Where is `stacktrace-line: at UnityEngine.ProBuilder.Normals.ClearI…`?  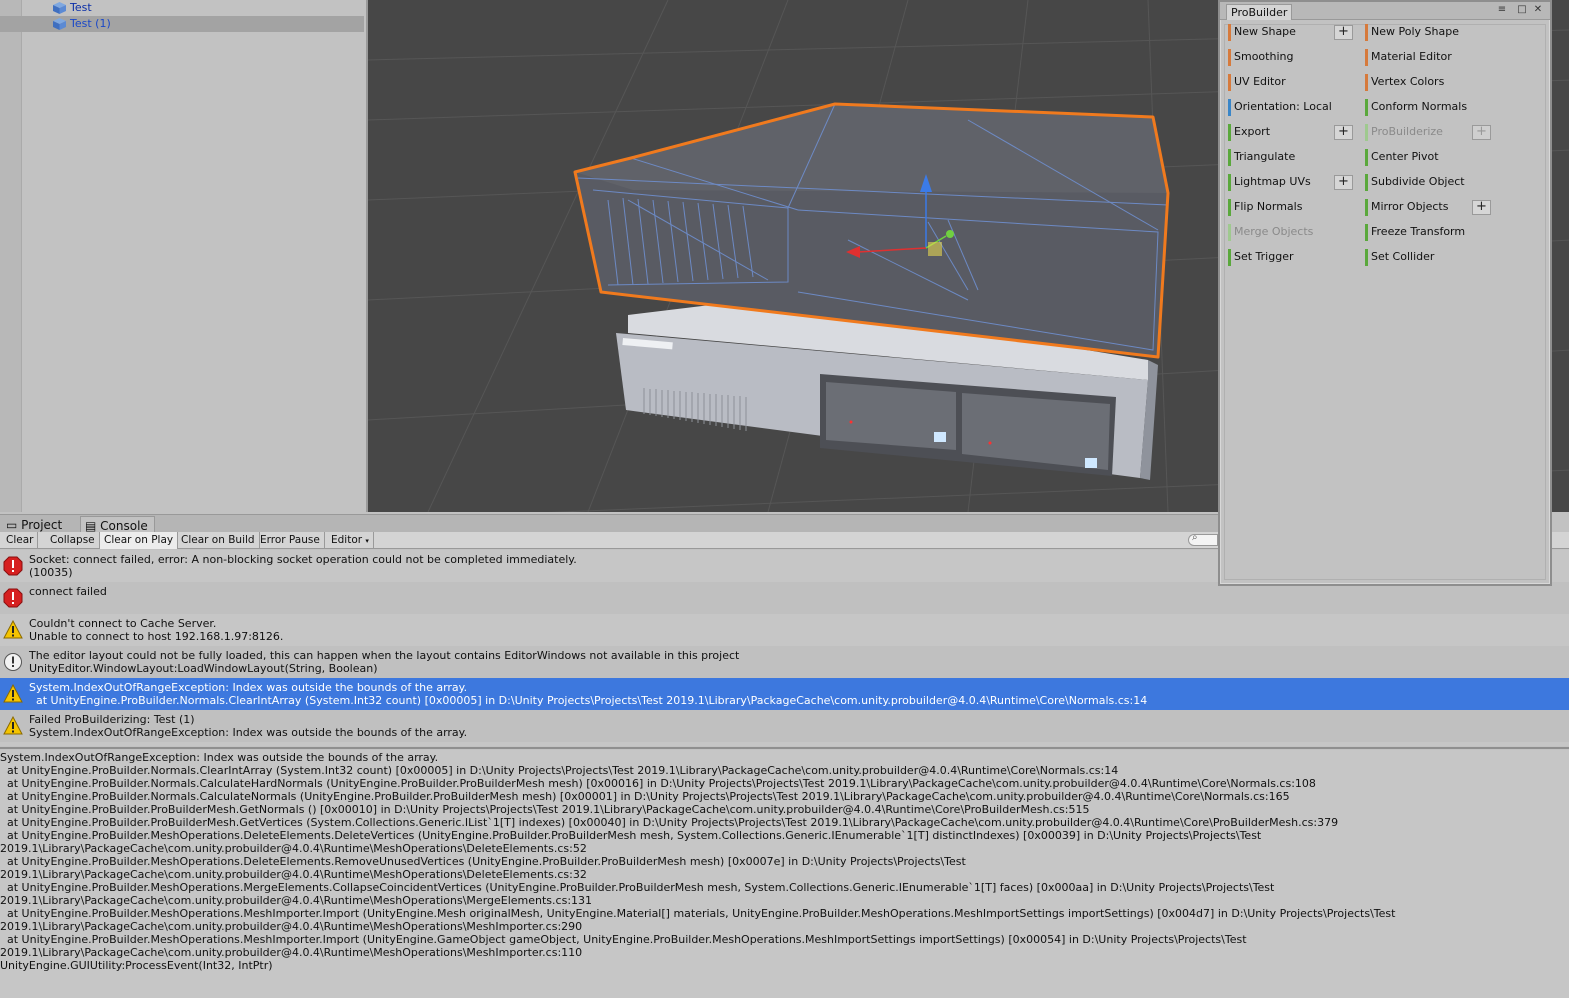
stacktrace-line: at UnityEngine.ProBuilder.Normals.ClearI… is located at coordinates (559, 770).